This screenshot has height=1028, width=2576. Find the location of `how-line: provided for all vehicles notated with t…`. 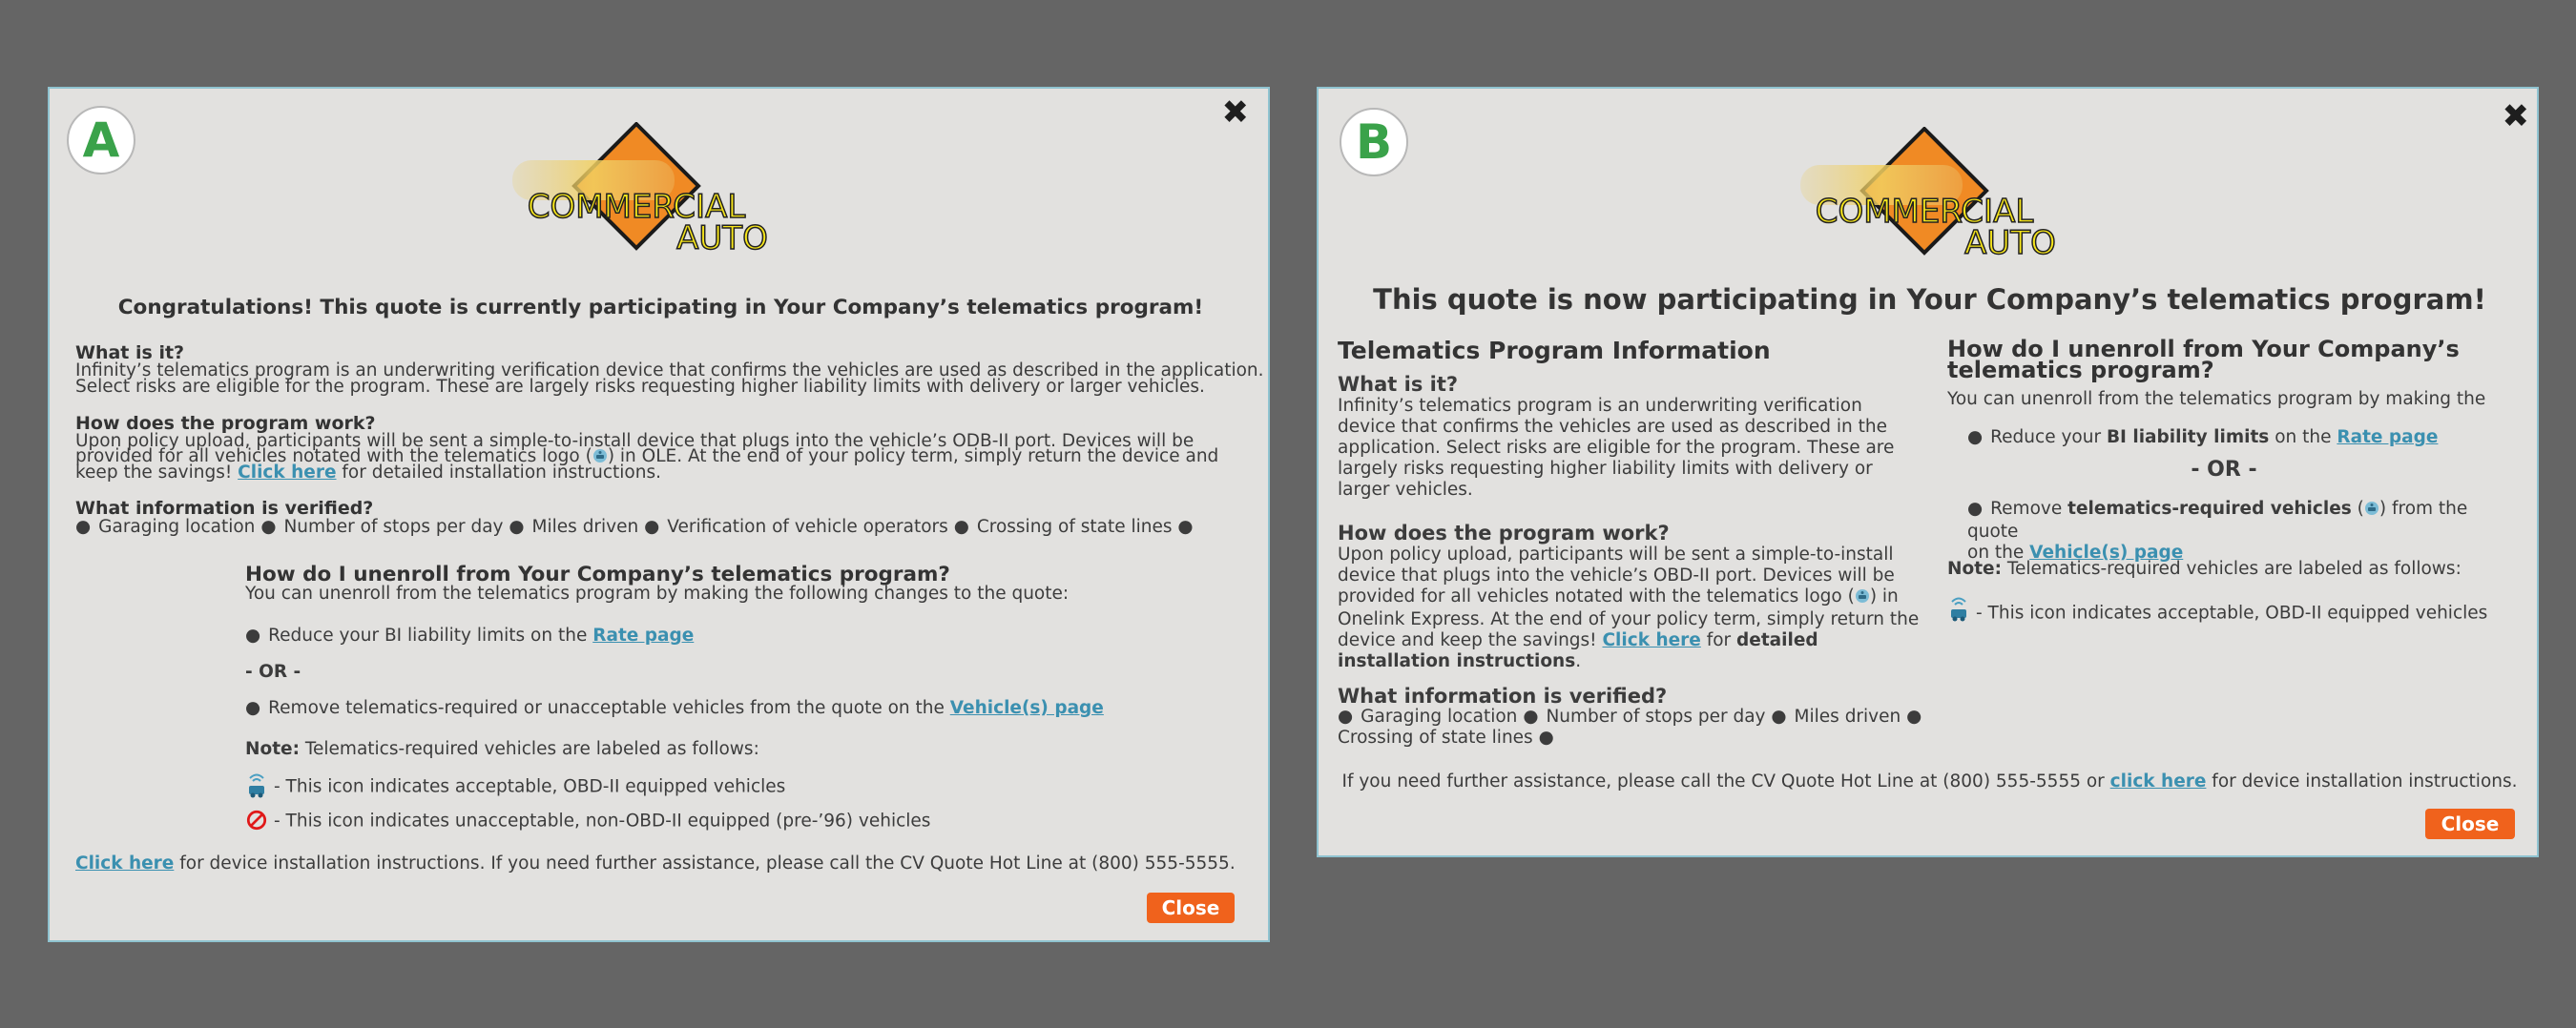

how-line: provided for all vehicles notated with t… is located at coordinates (1633, 597).